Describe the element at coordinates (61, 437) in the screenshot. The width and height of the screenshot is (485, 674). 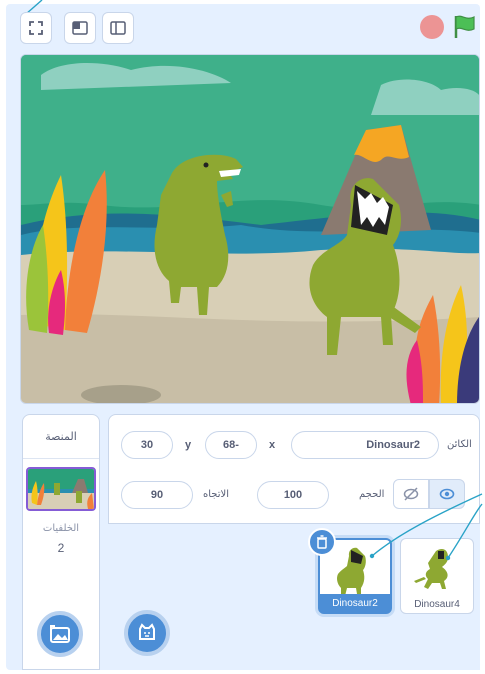
I see `stage-header: المنصة` at that location.